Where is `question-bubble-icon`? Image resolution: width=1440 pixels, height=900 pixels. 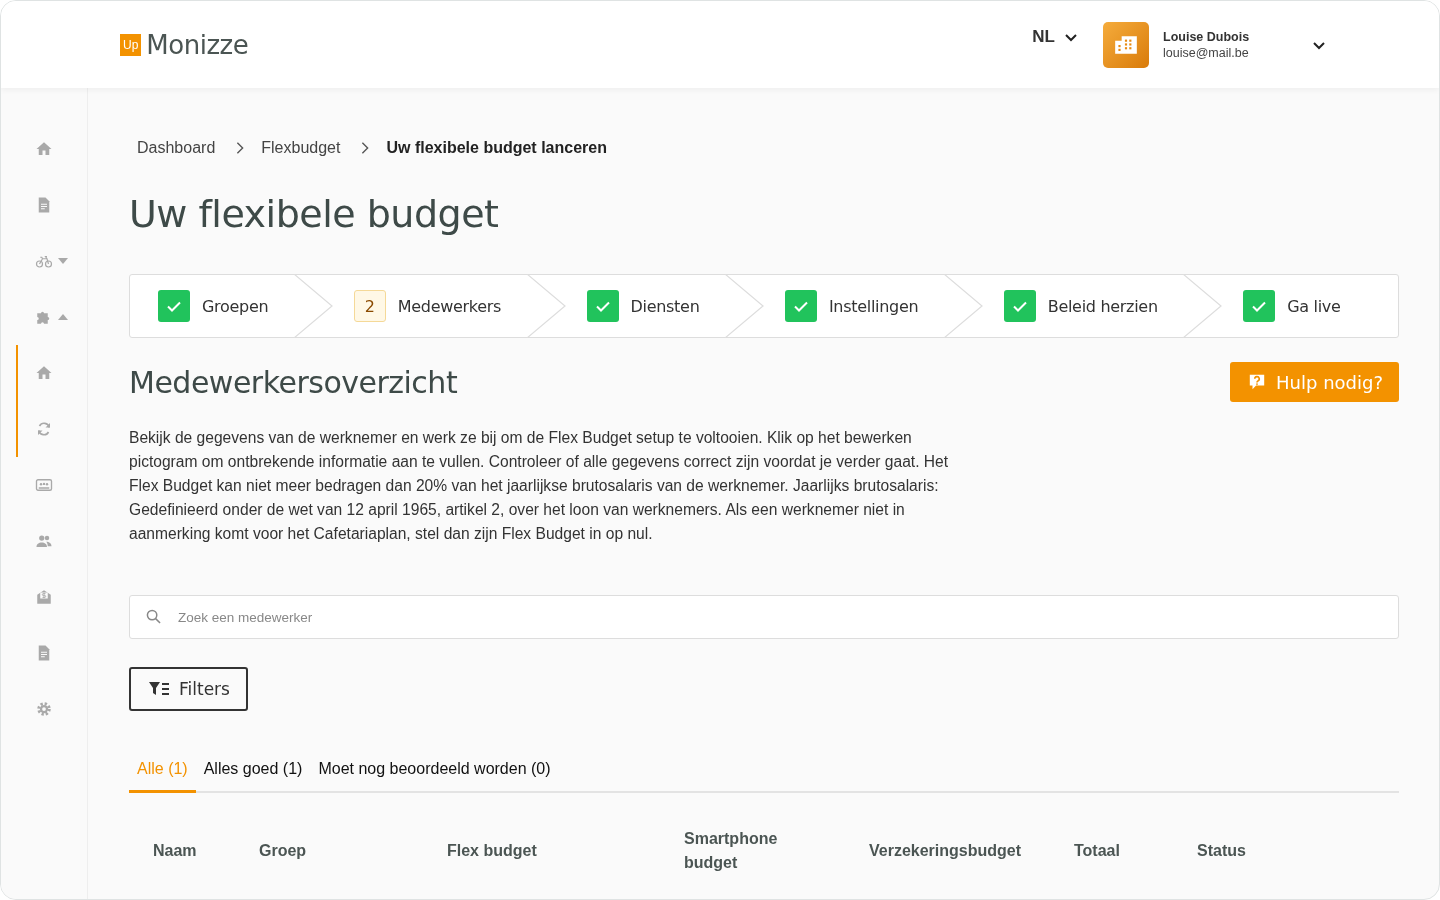 question-bubble-icon is located at coordinates (1257, 382).